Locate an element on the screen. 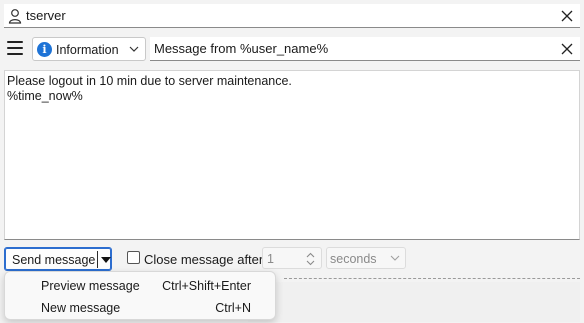  split-divider is located at coordinates (97, 259).